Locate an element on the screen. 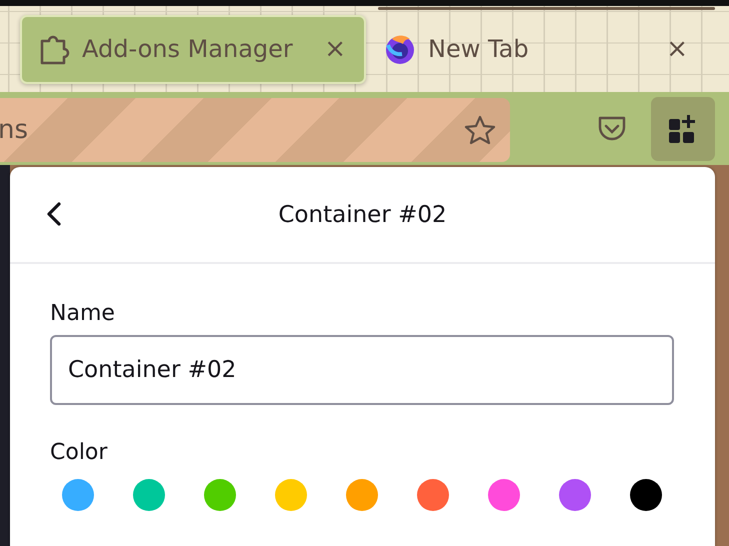  puzzle-icon is located at coordinates (55, 49).